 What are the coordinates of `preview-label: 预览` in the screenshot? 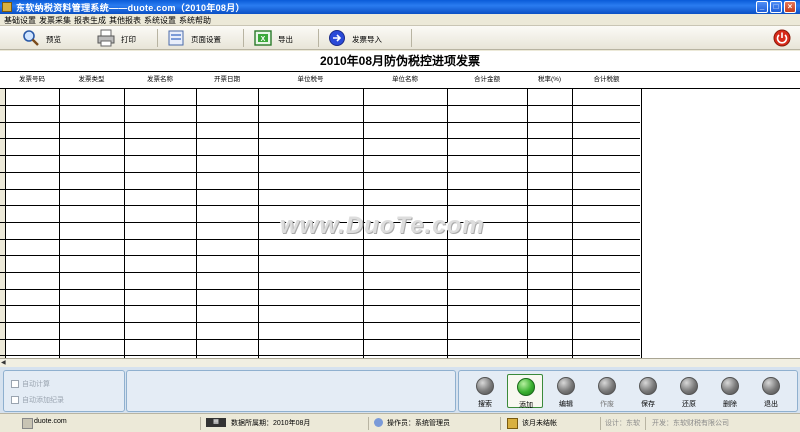 It's located at (53, 39).